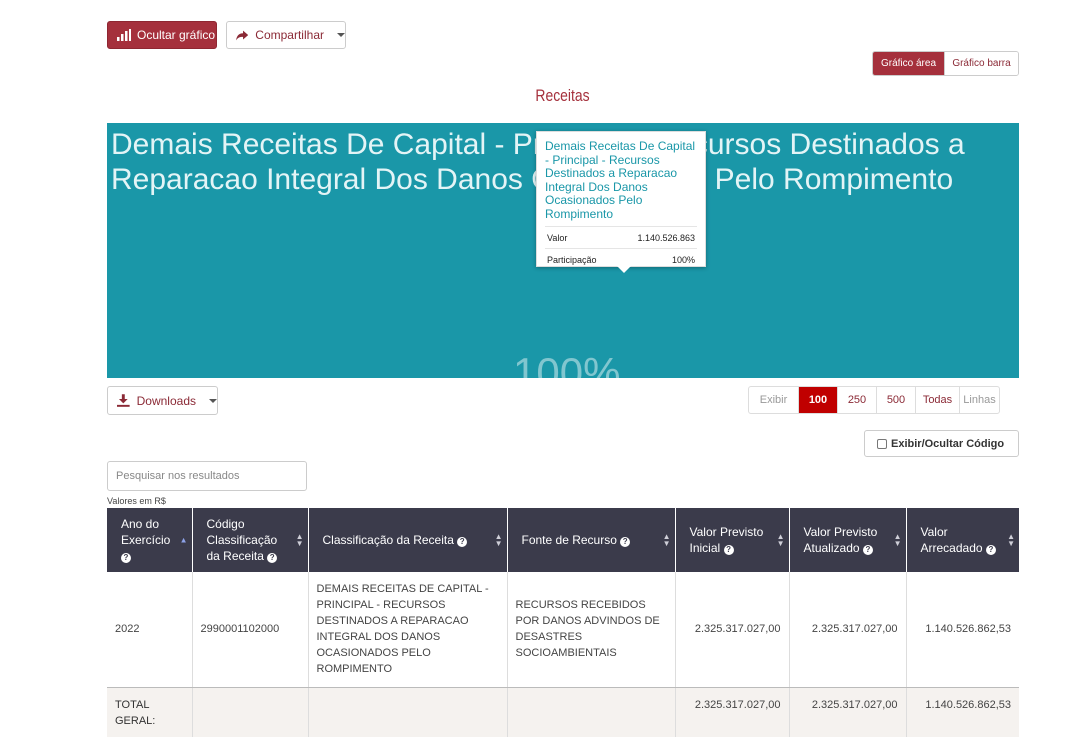 The height and width of the screenshot is (738, 1081). Describe the element at coordinates (250, 540) in the screenshot. I see `column-header-code: Código Classificação da Receita ? ▲ ▼` at that location.